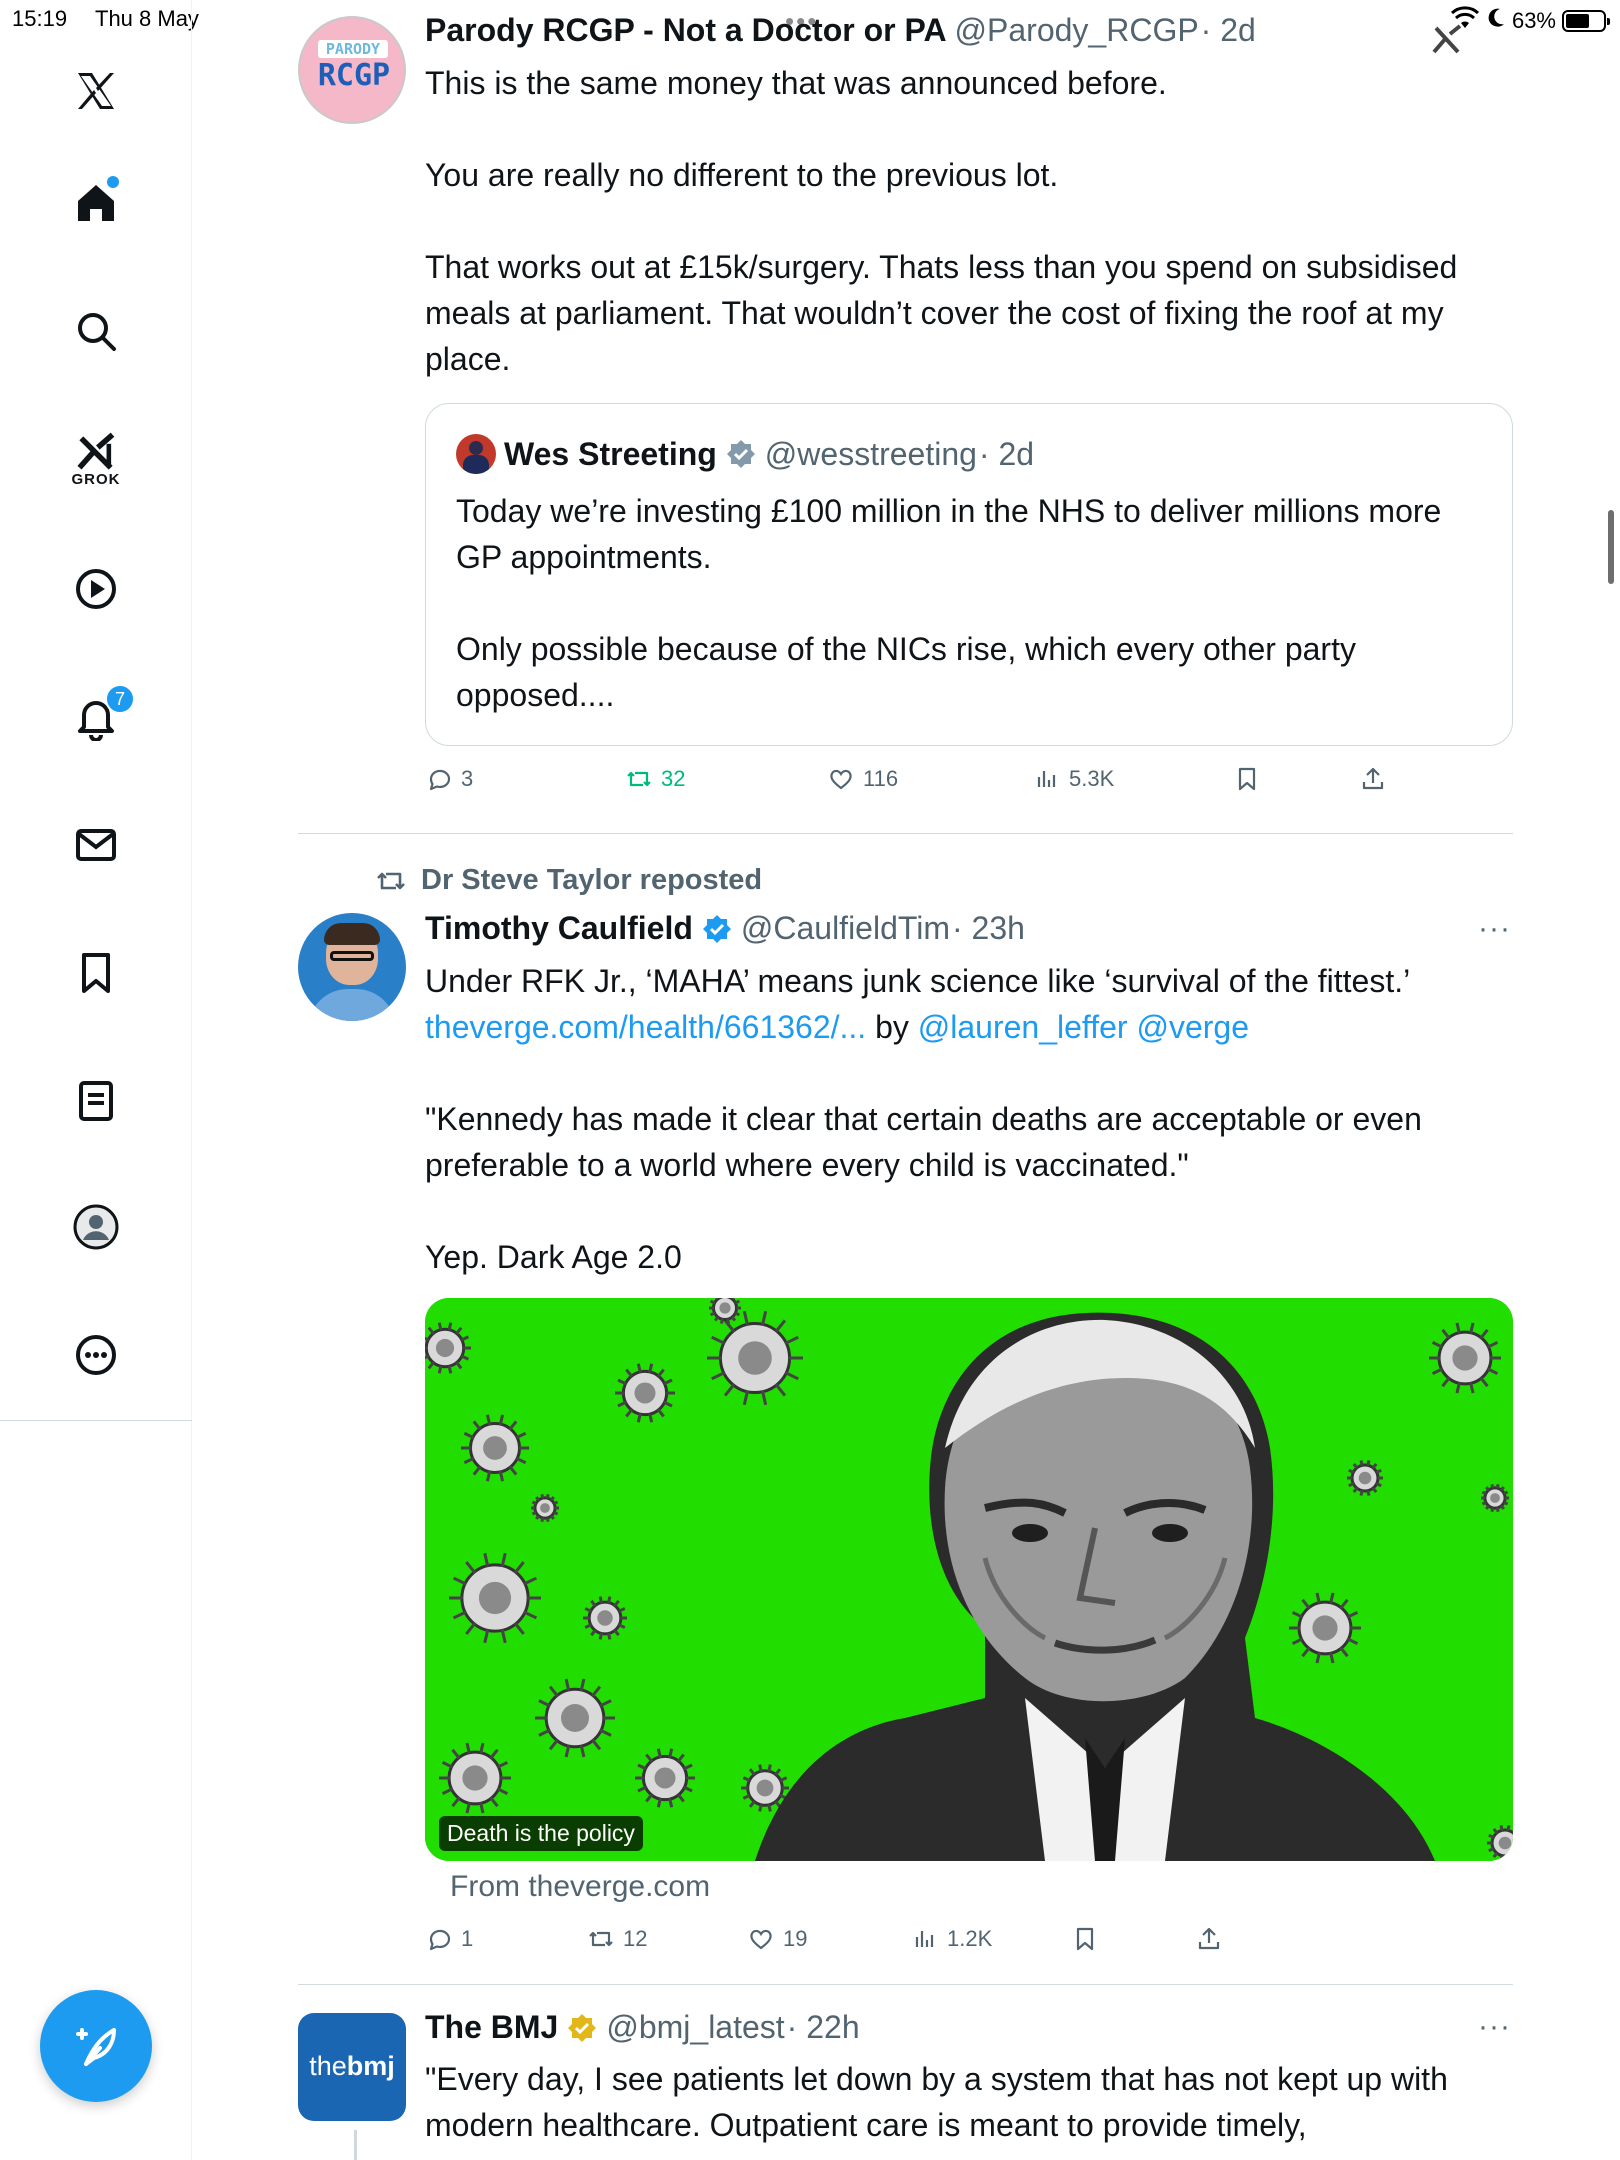 The image size is (1620, 2160). What do you see at coordinates (862, 779) in the screenshot?
I see `like-button: 116` at bounding box center [862, 779].